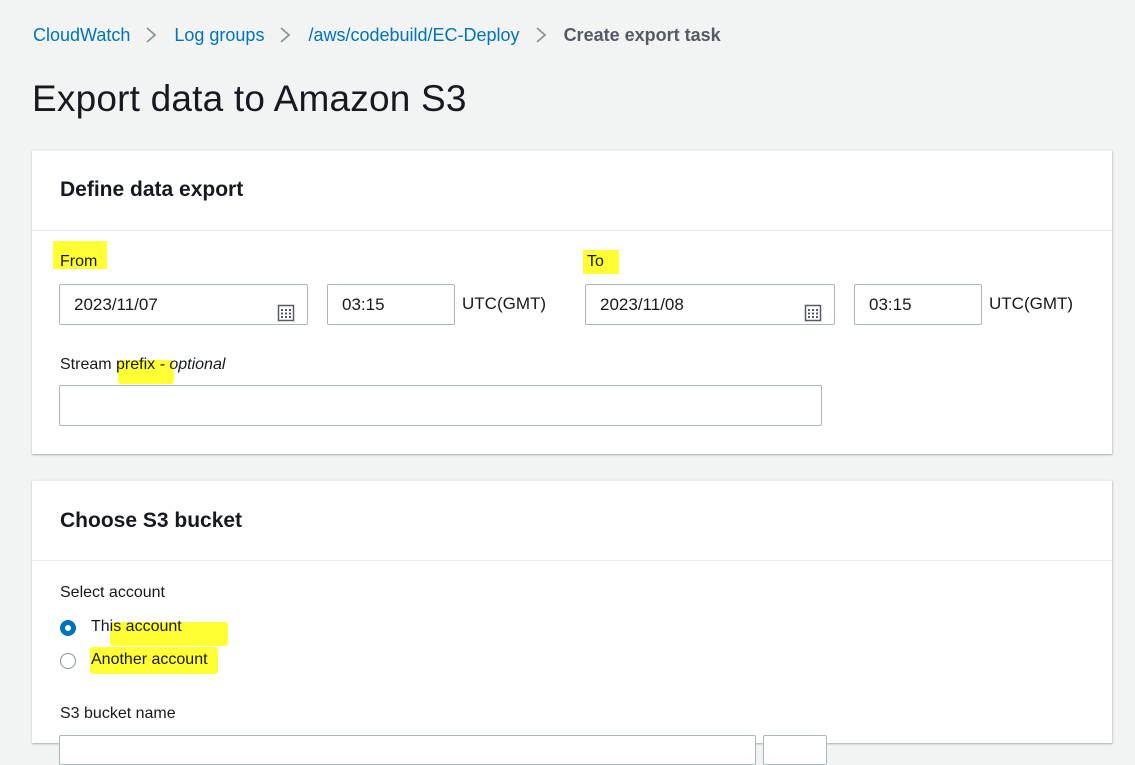  What do you see at coordinates (249, 98) in the screenshot?
I see `page-title: Export data to Amazon S3` at bounding box center [249, 98].